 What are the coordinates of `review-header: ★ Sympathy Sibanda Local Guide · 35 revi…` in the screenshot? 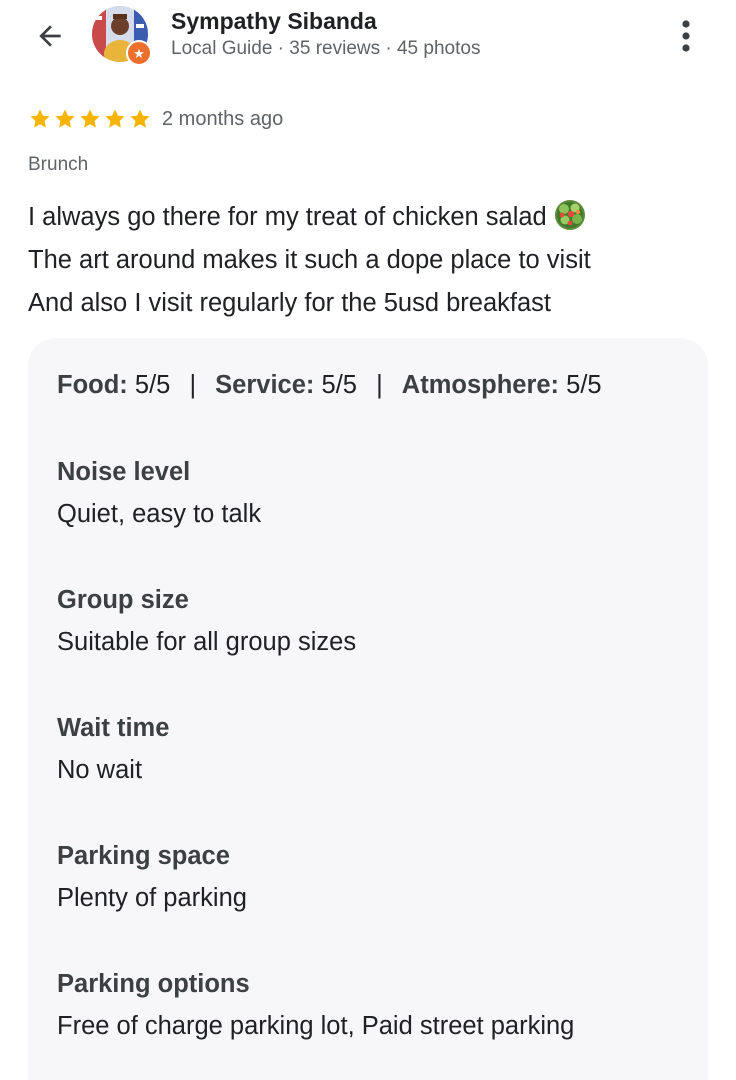 It's located at (368, 40).